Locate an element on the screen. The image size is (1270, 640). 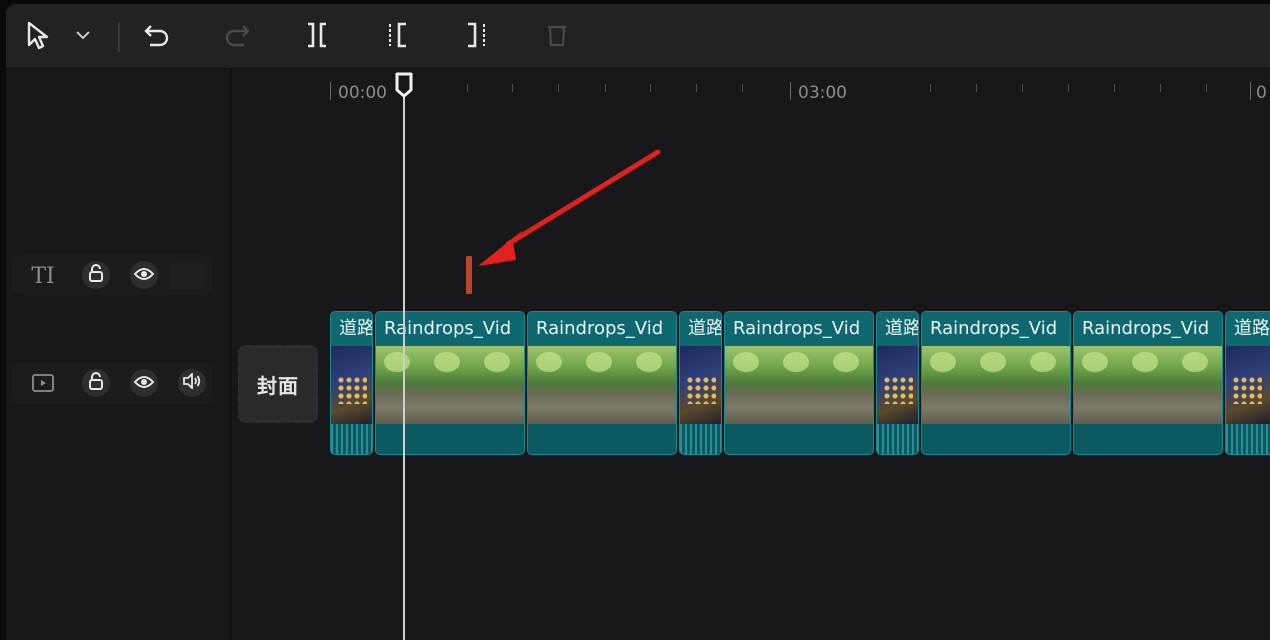
annotation-arrow-icon is located at coordinates (569, 207).